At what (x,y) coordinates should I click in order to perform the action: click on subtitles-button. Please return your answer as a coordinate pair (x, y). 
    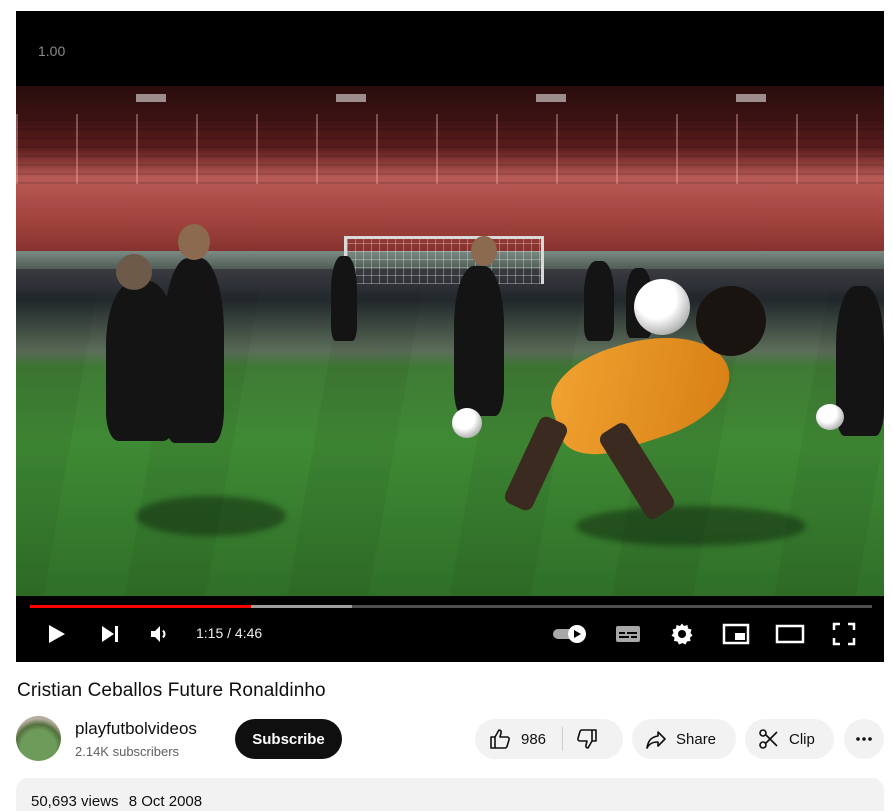
    Looking at the image, I should click on (628, 634).